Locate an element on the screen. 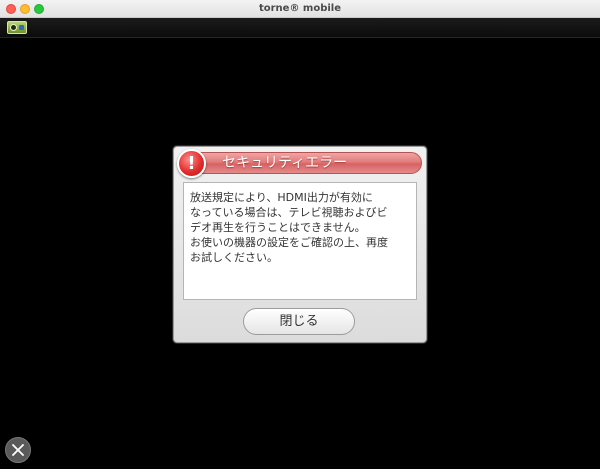 The height and width of the screenshot is (469, 600). exclamation-icon: ! is located at coordinates (191, 163).